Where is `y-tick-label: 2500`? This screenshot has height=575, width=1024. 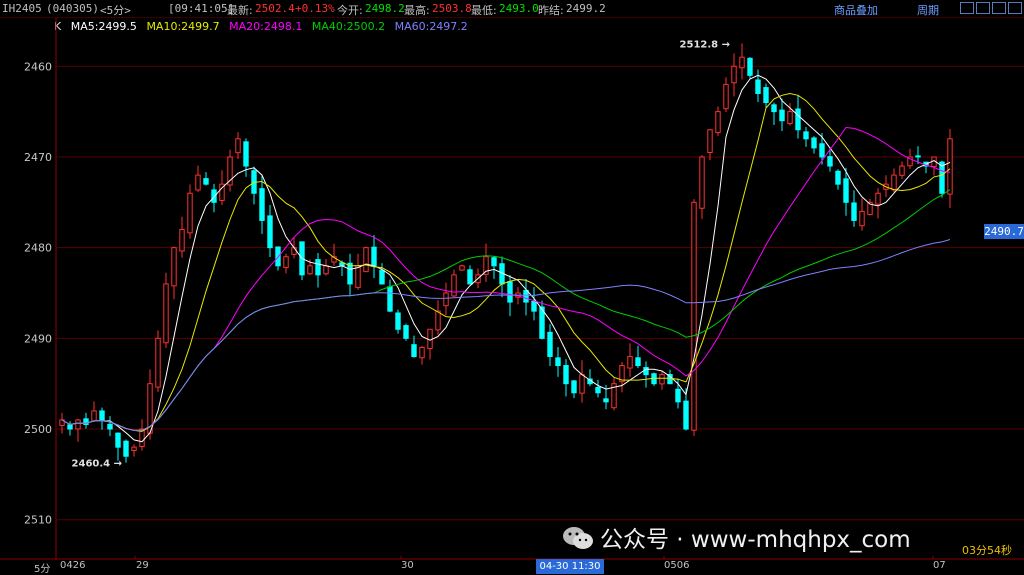
y-tick-label: 2500 is located at coordinates (38, 429).